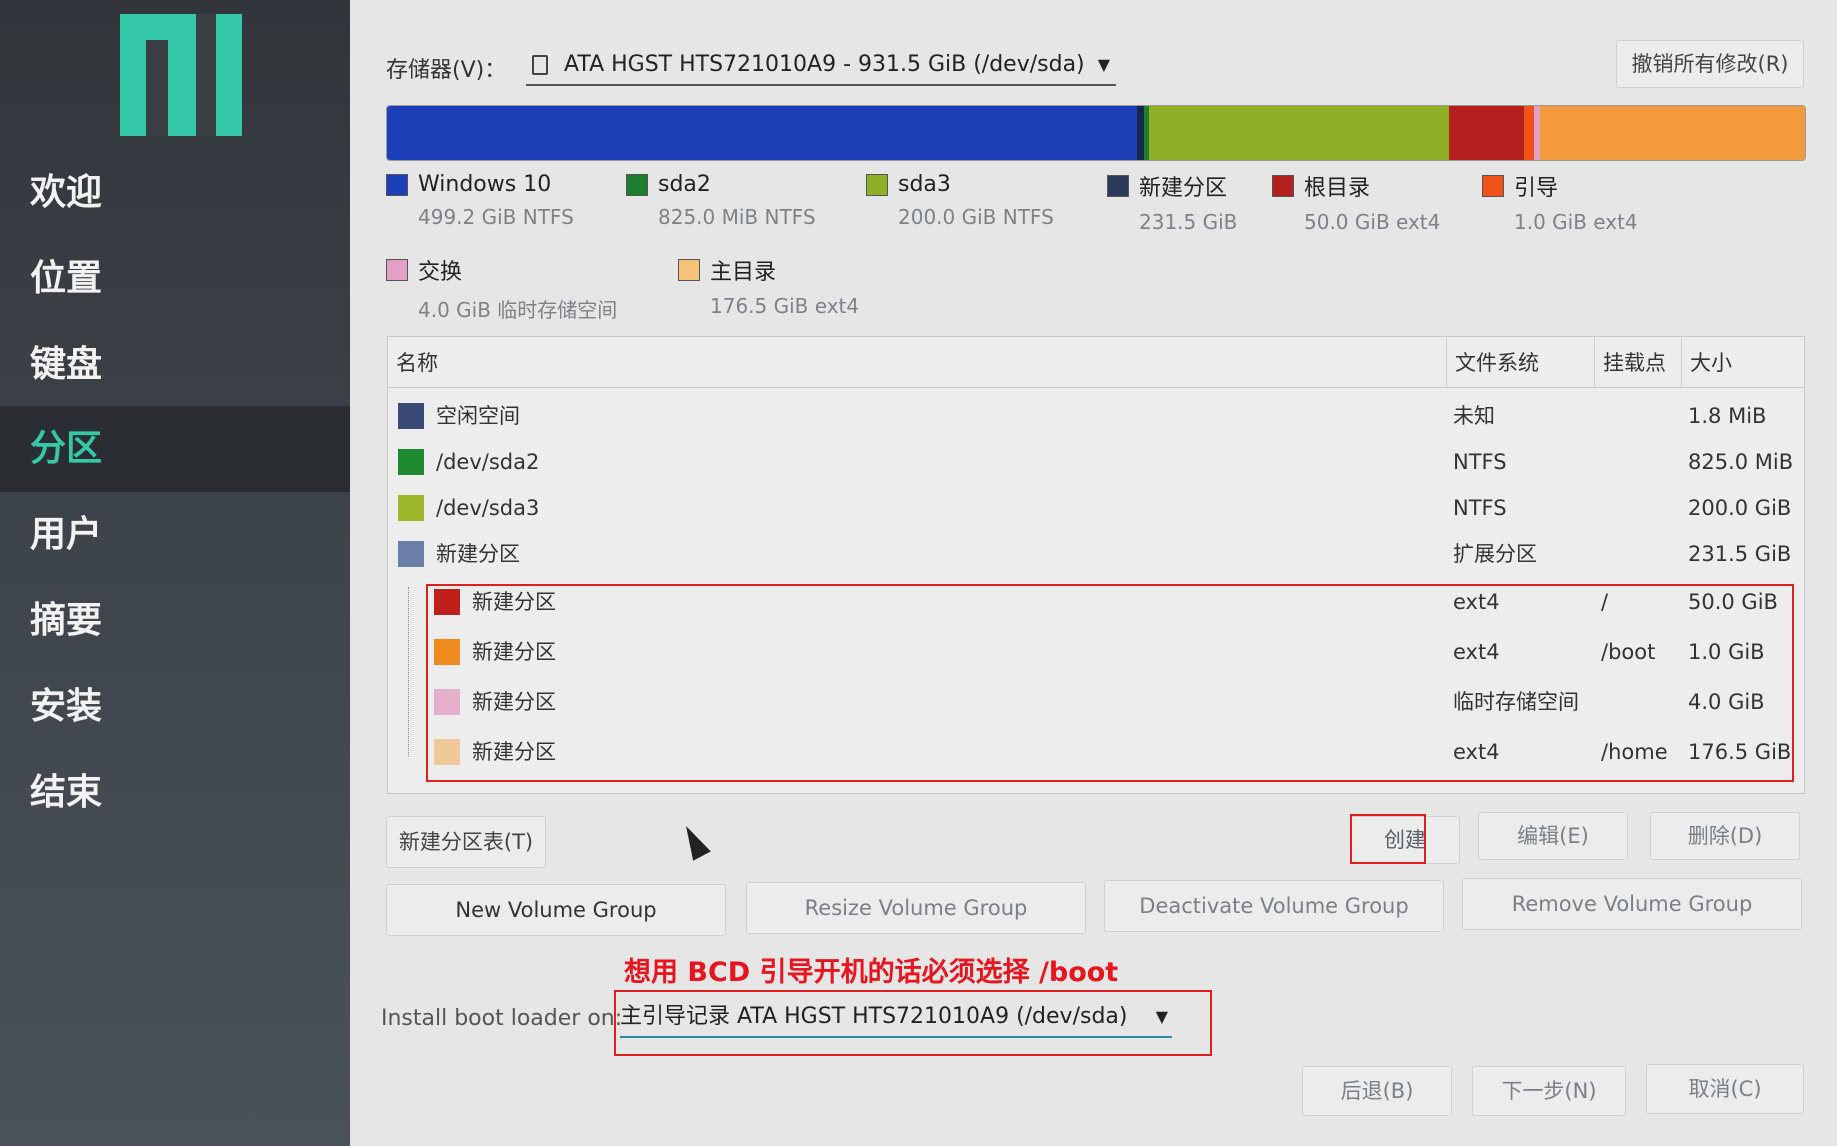 The height and width of the screenshot is (1146, 1837). Describe the element at coordinates (466, 842) in the screenshot. I see `new-partition-table-button: 新建分区表(T)` at that location.